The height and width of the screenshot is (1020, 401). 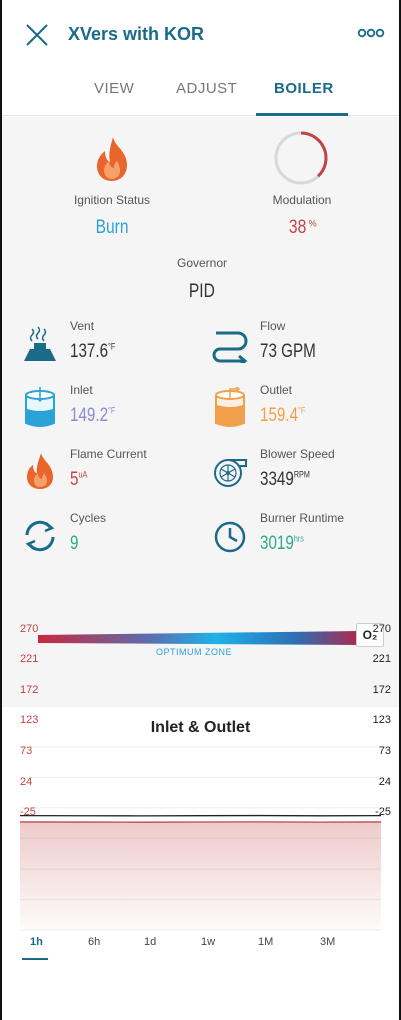 I want to click on close-icon, so click(x=37, y=35).